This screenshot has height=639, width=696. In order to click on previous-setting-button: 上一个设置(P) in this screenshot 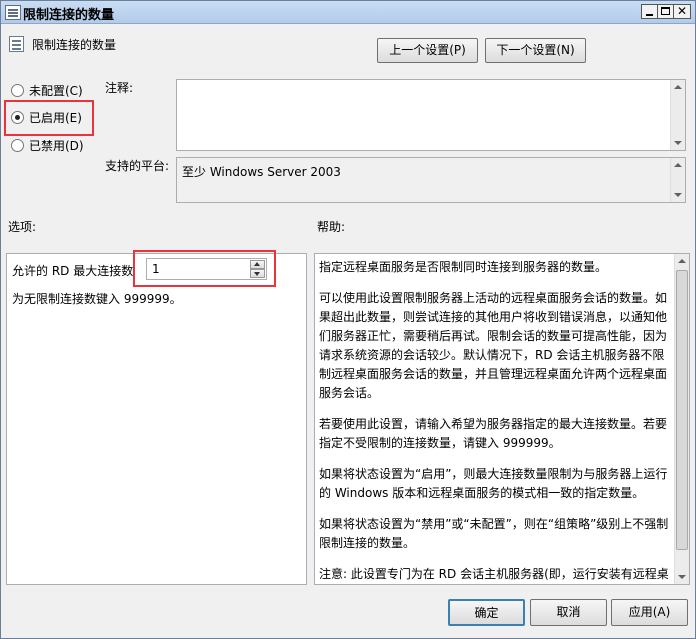, I will do `click(427, 50)`.